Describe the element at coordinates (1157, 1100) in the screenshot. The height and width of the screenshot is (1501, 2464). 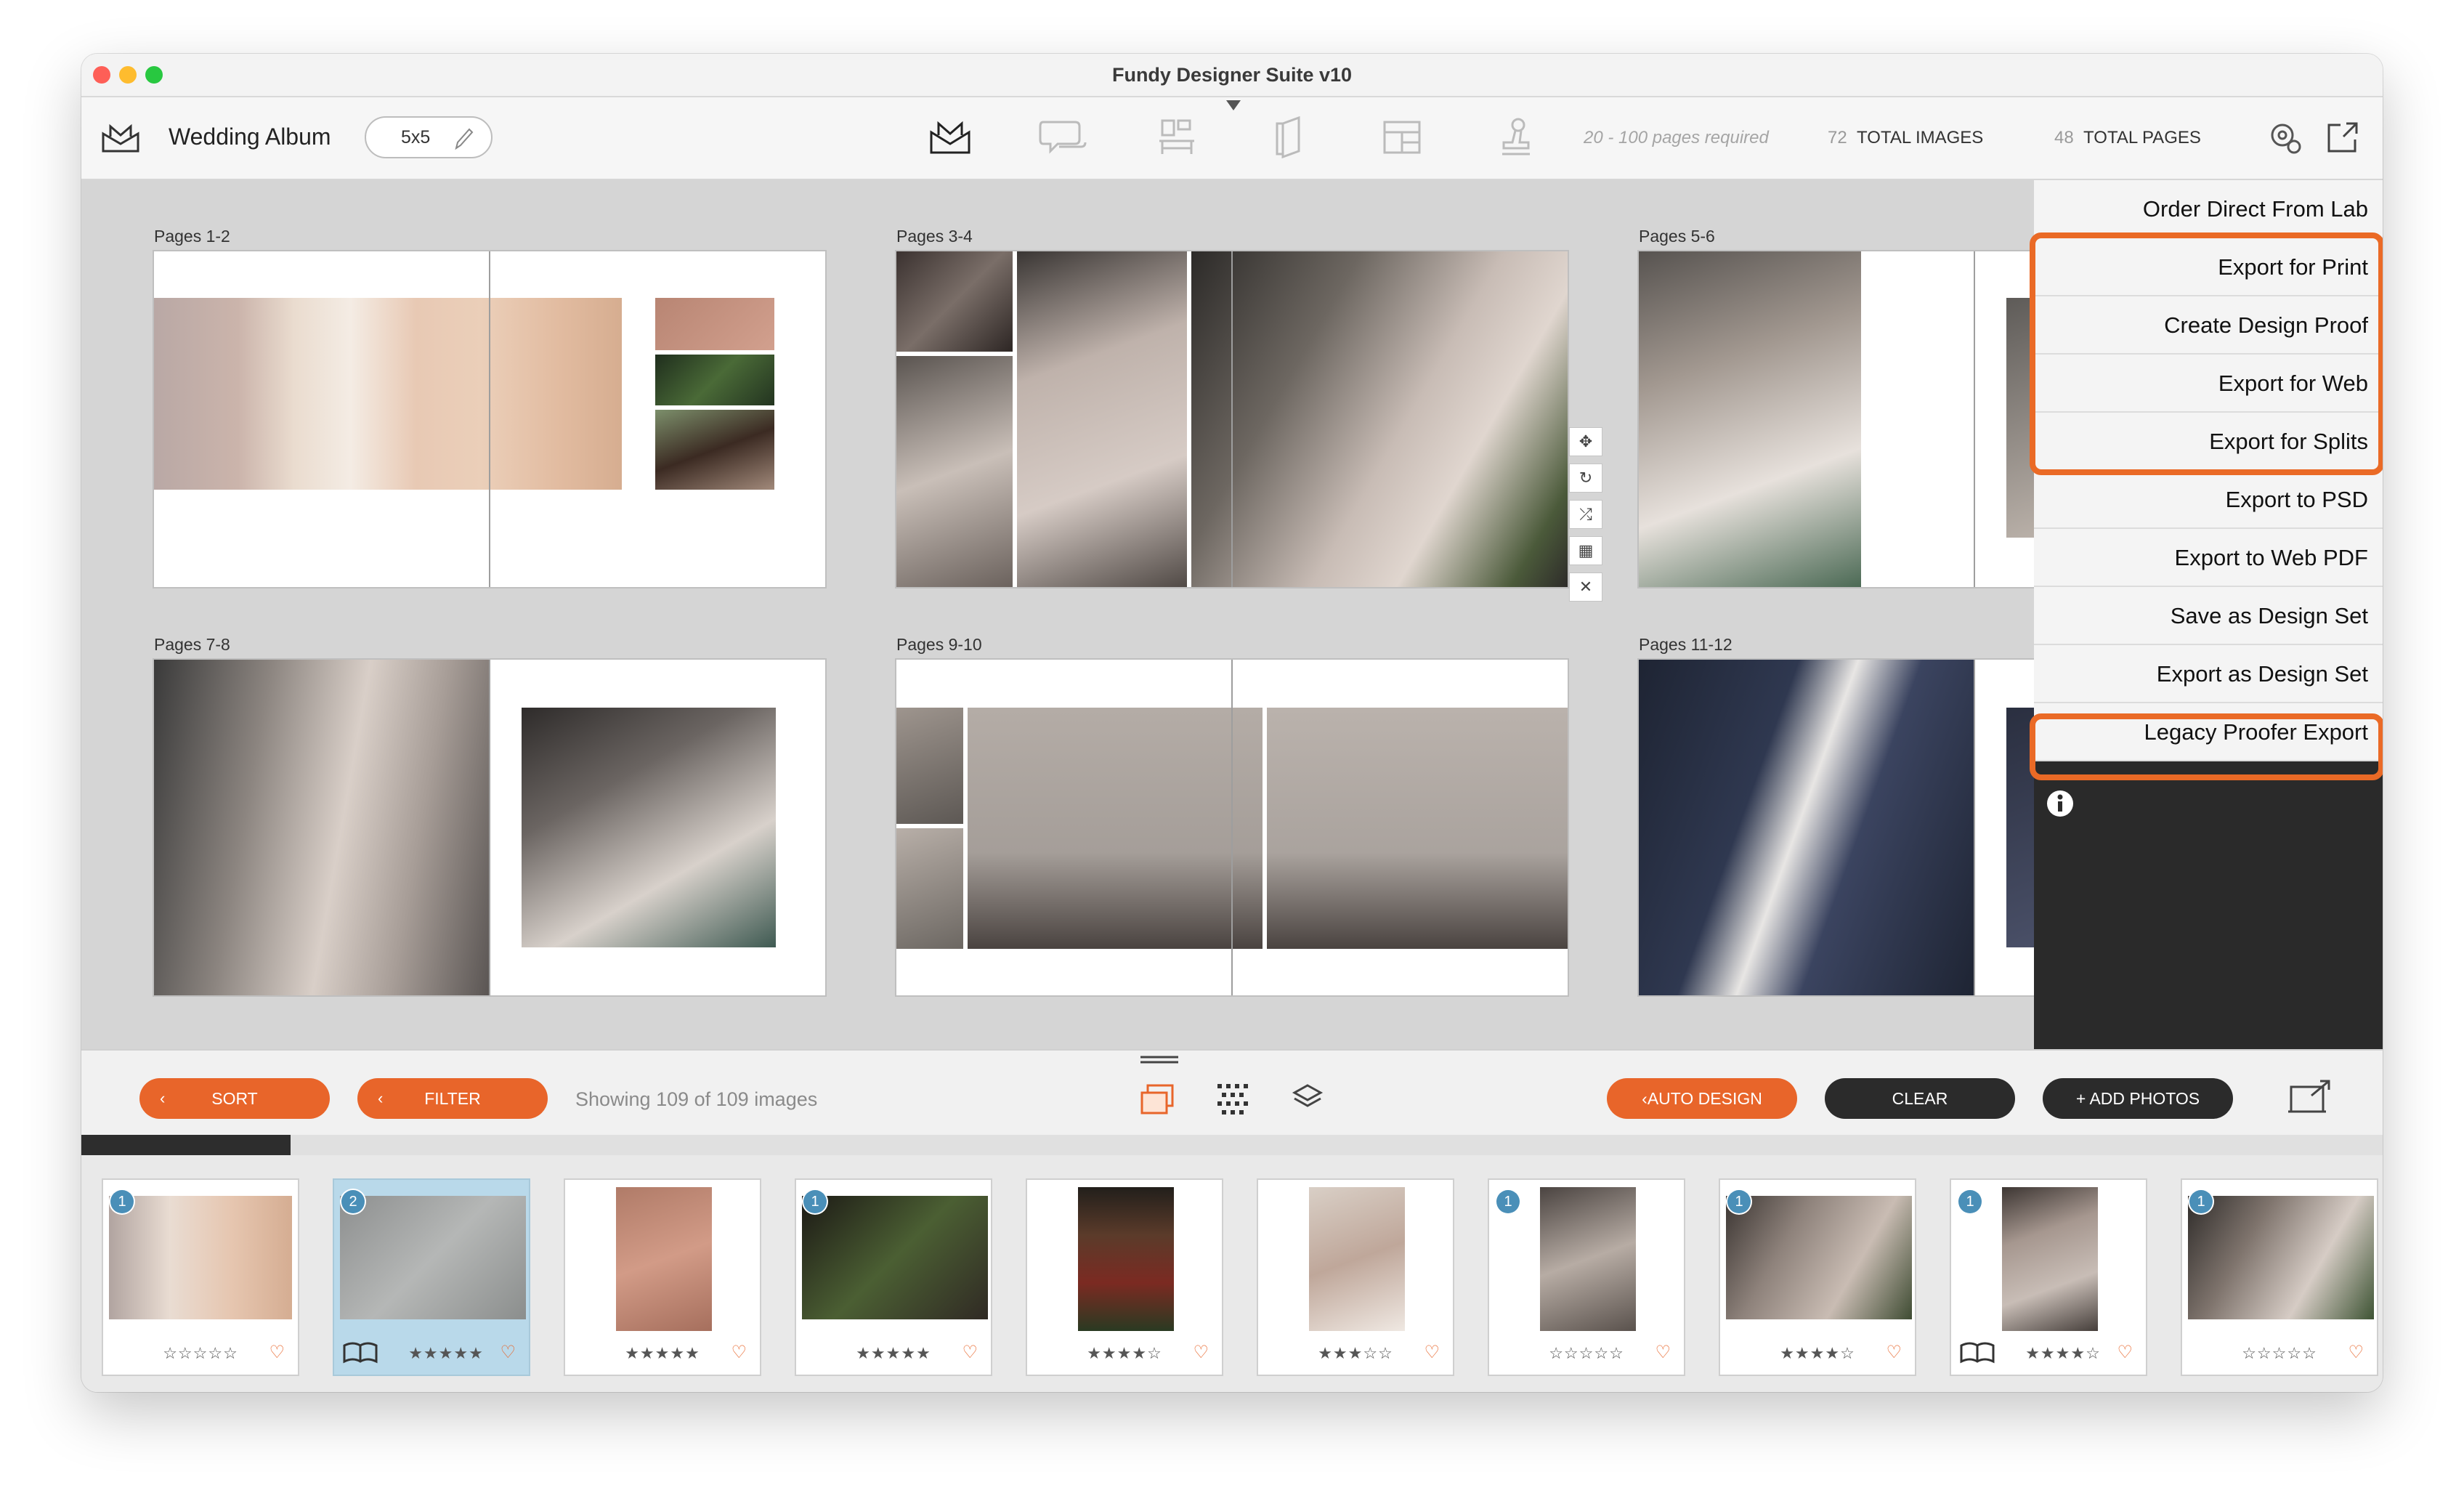
I see `stack-photos-icon` at that location.